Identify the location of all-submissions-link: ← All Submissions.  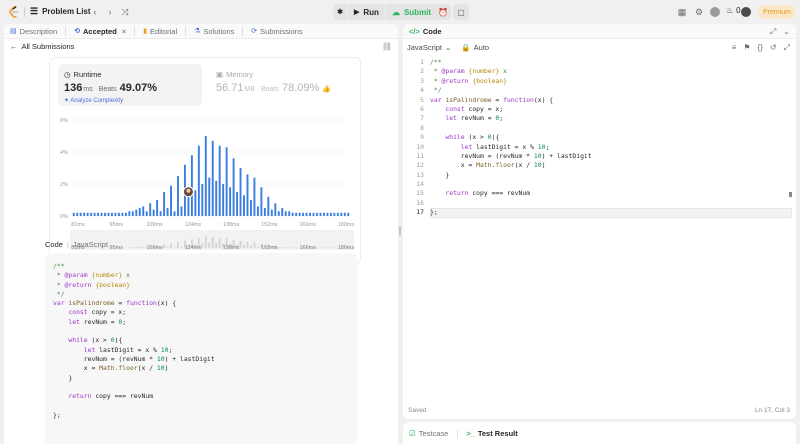
(42, 46).